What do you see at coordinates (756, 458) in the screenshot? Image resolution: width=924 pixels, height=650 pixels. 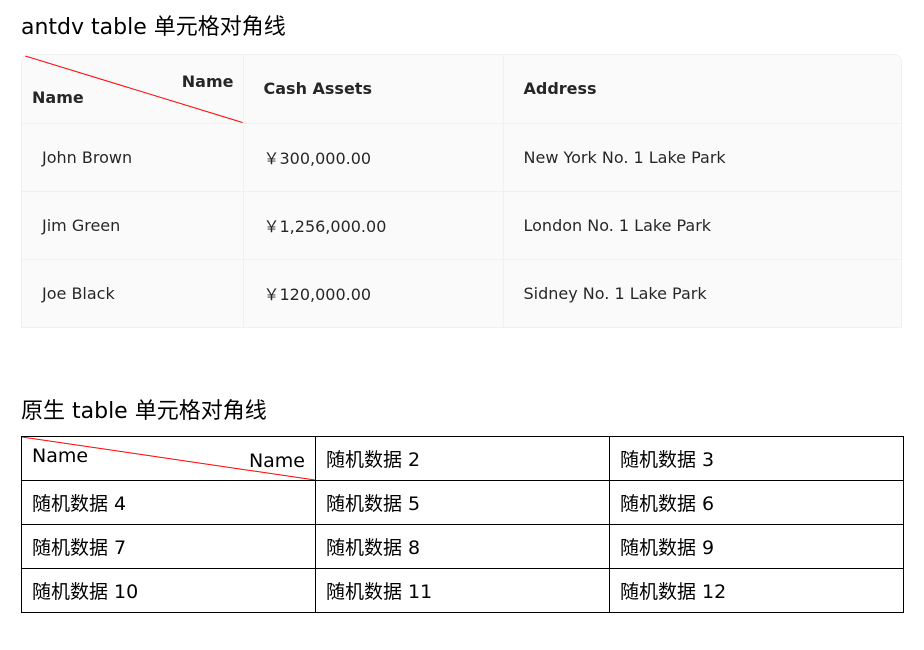 I see `native-cell: 随机数据 3` at bounding box center [756, 458].